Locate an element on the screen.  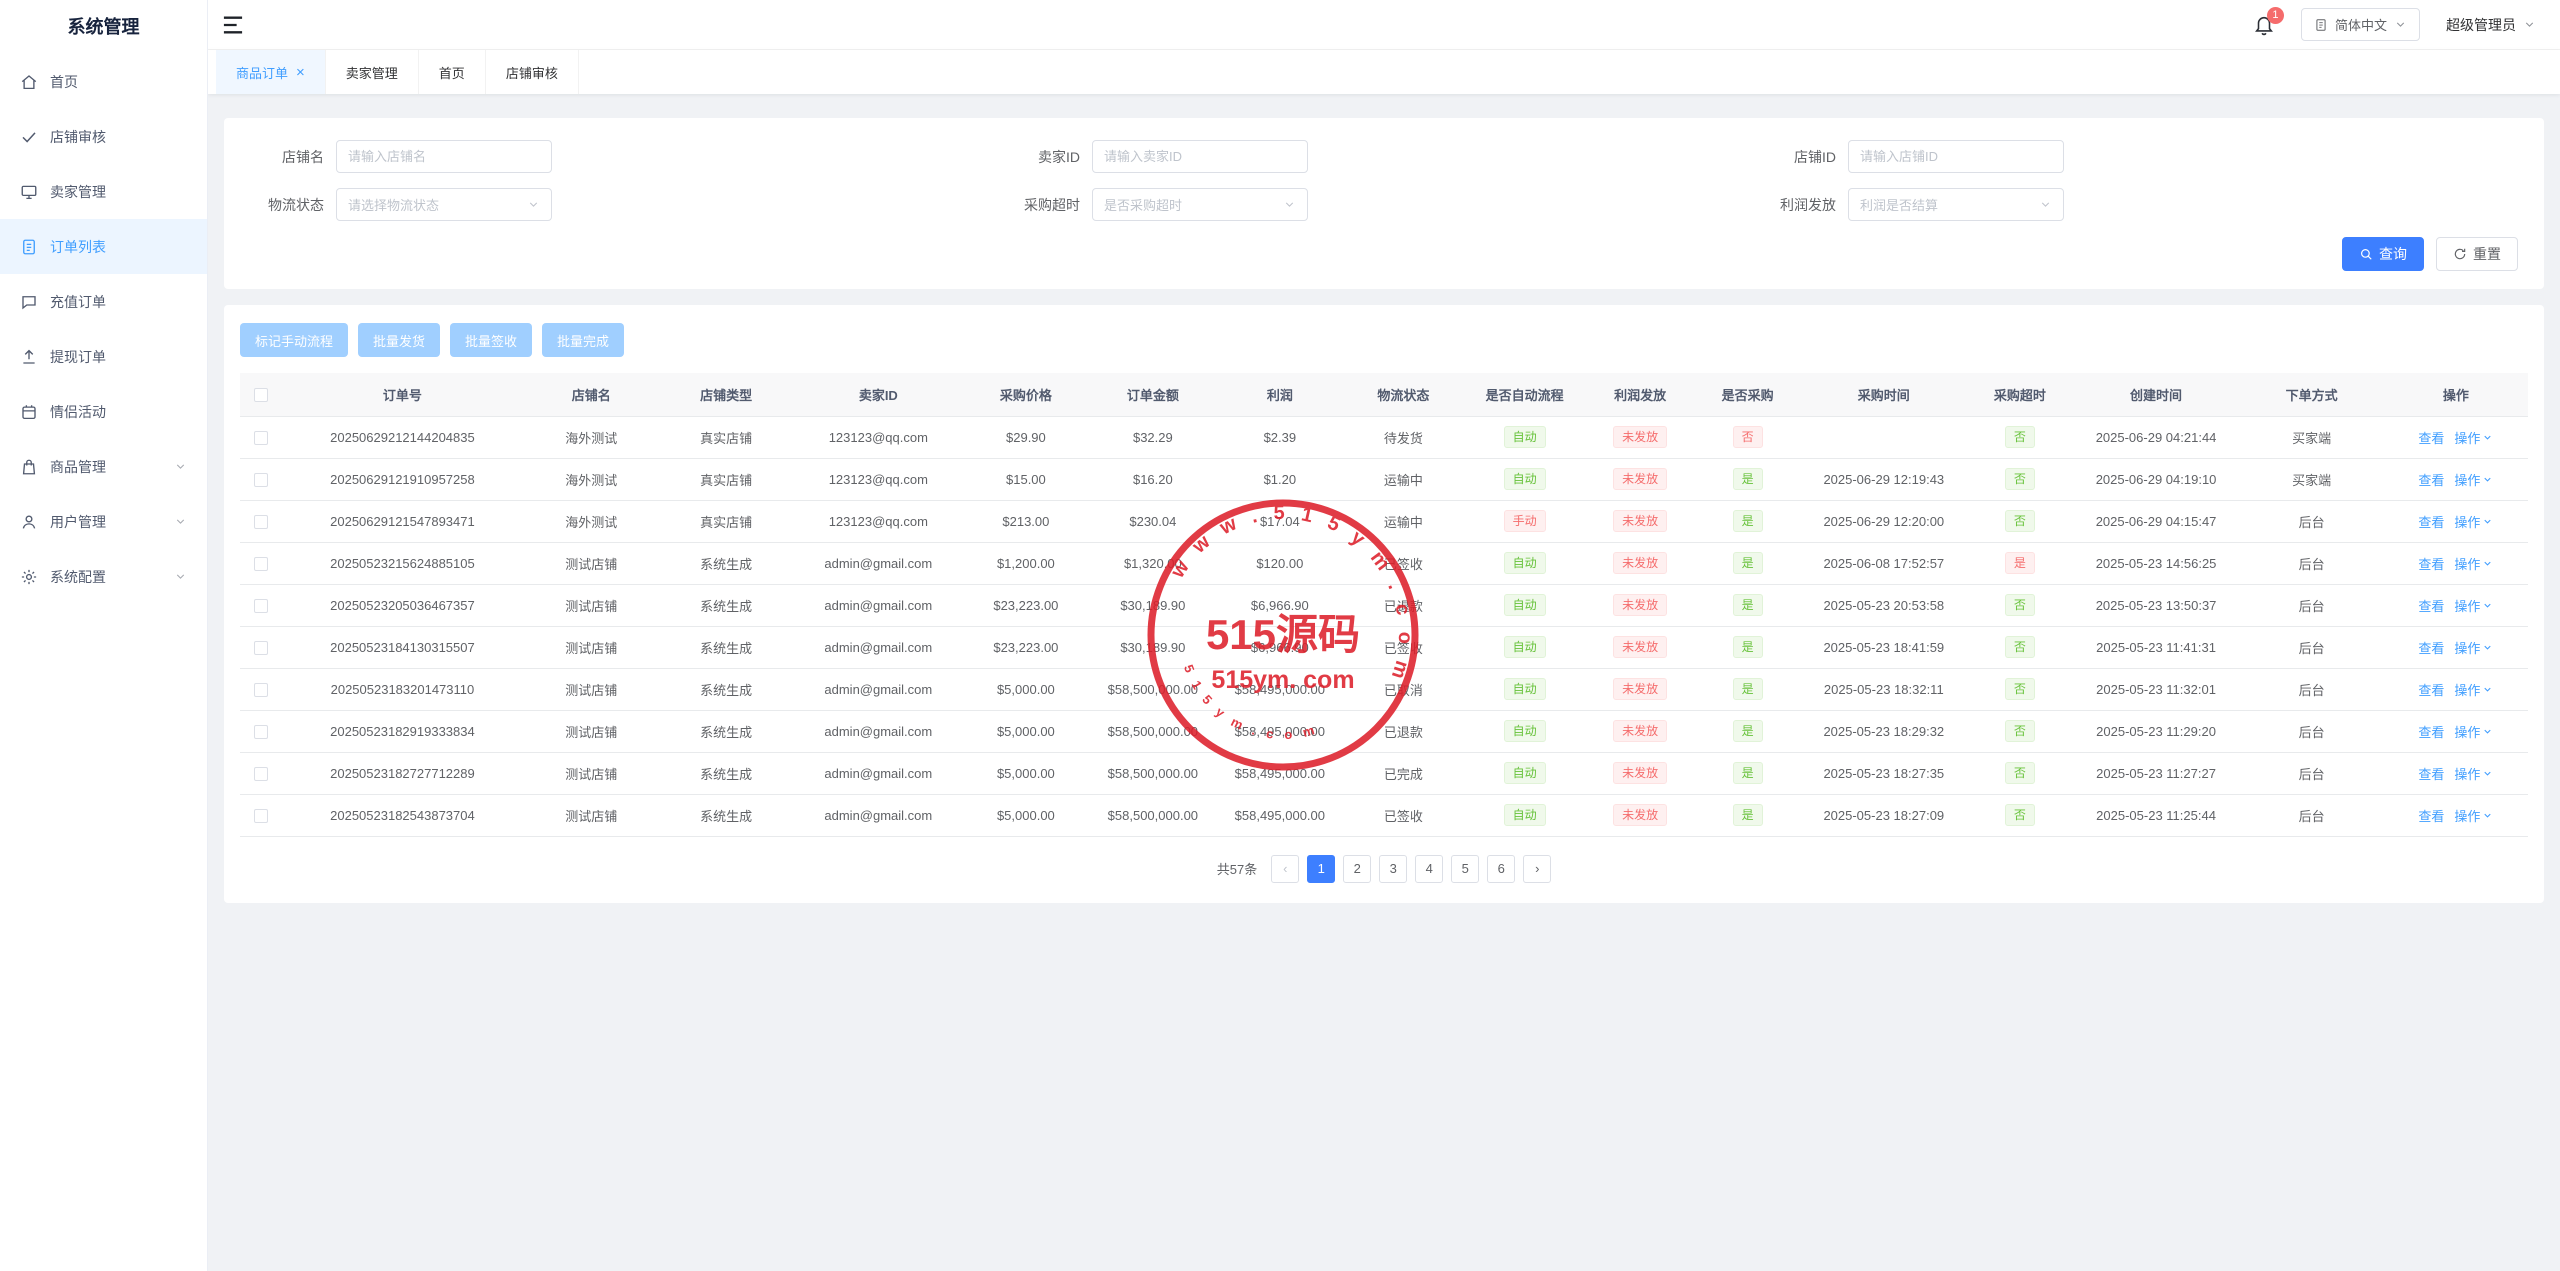
next-page-button: › is located at coordinates (1537, 868).